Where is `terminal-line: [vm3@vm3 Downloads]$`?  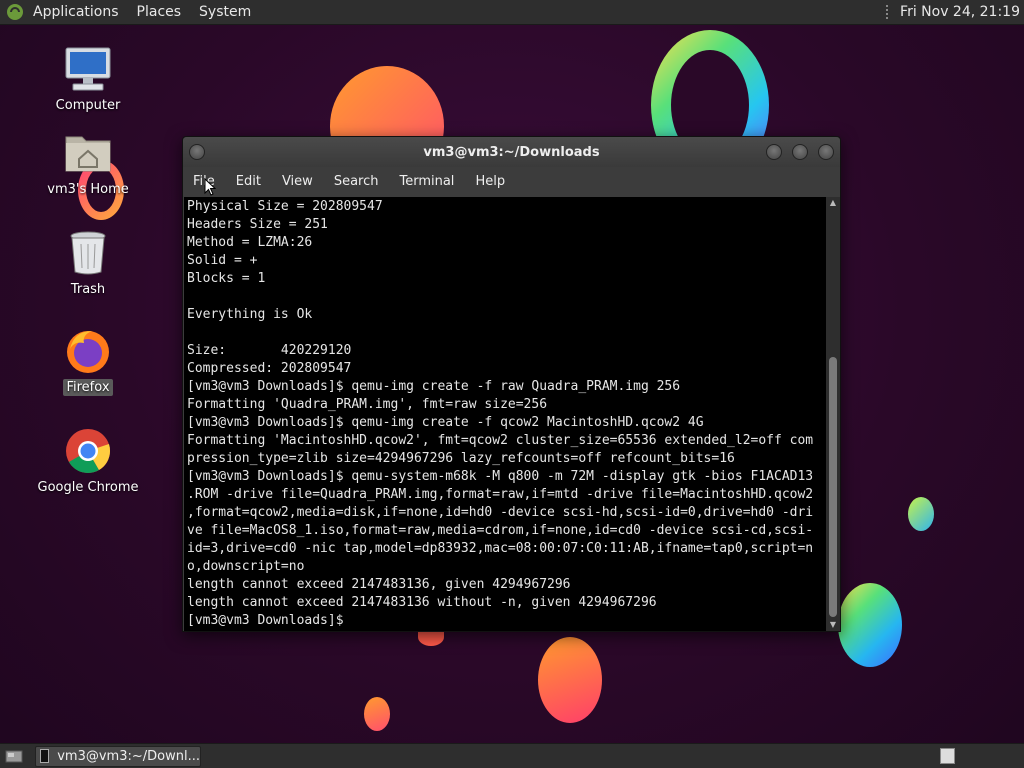 terminal-line: [vm3@vm3 Downloads]$ is located at coordinates (269, 620).